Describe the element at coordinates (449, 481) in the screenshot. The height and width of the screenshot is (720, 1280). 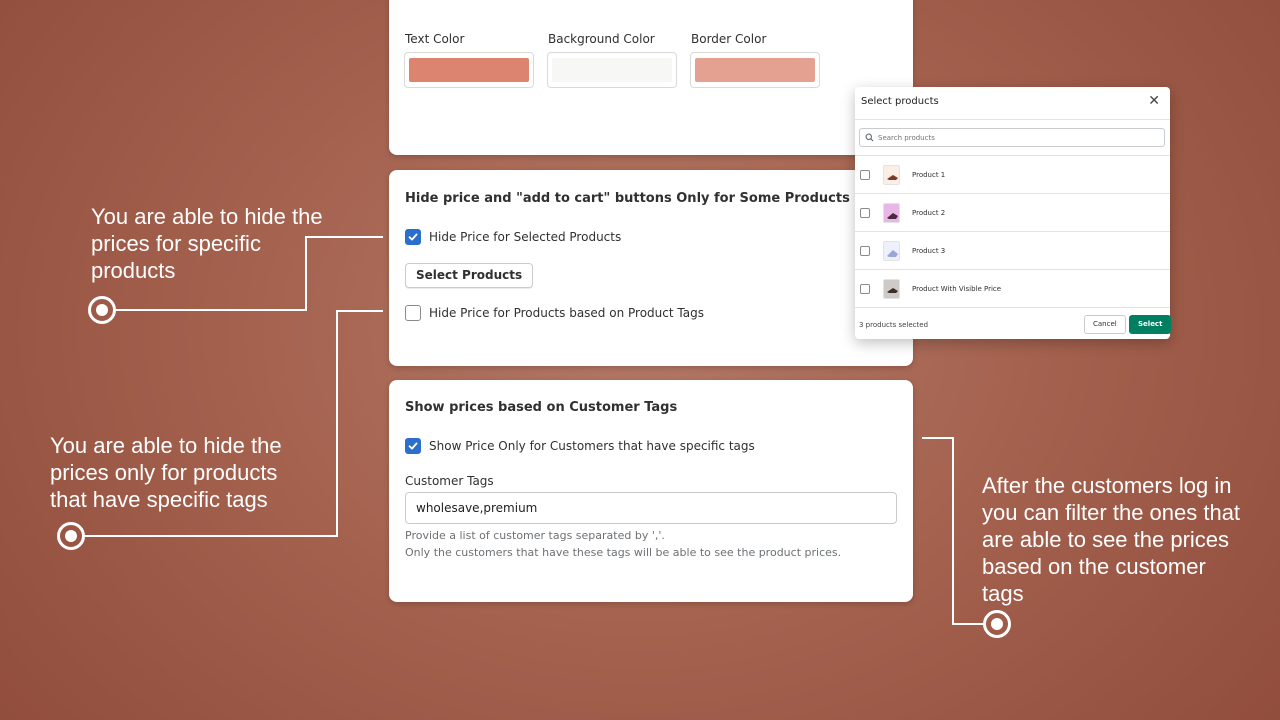
I see `customer-tags-field-label: Customer Tags` at that location.